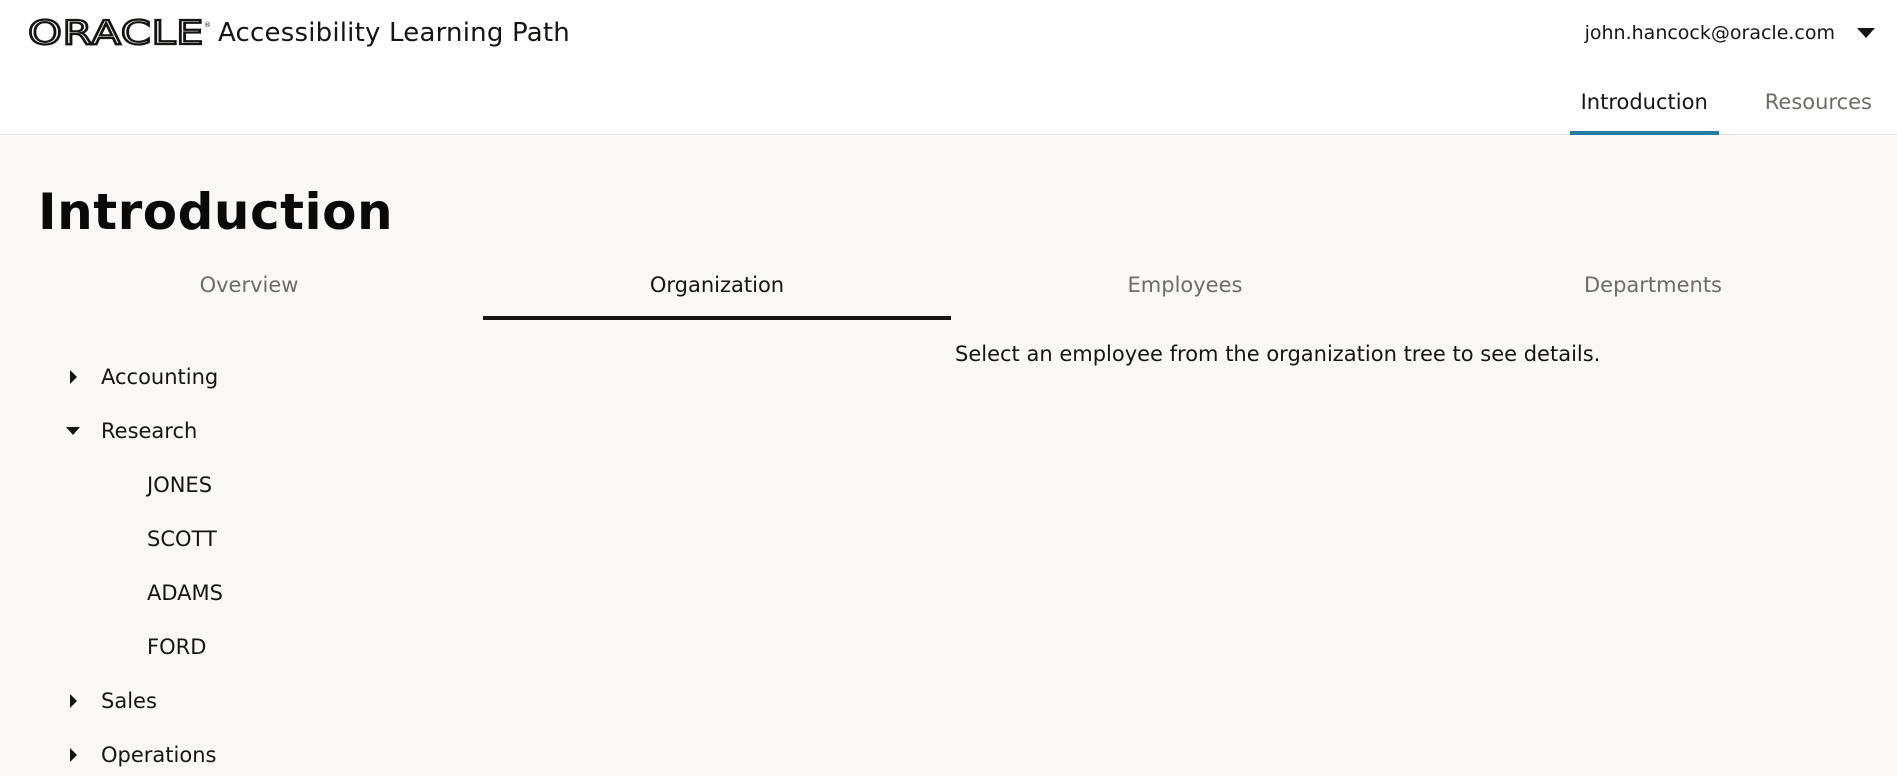 The image size is (1897, 776). I want to click on user-menu: john.hancock@oracle.com, so click(1730, 33).